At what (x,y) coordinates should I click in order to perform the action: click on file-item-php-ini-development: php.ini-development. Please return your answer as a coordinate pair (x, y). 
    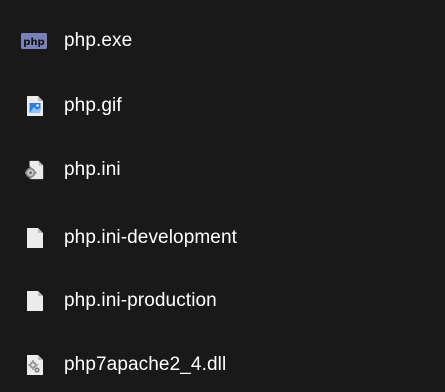
    Looking at the image, I should click on (222, 238).